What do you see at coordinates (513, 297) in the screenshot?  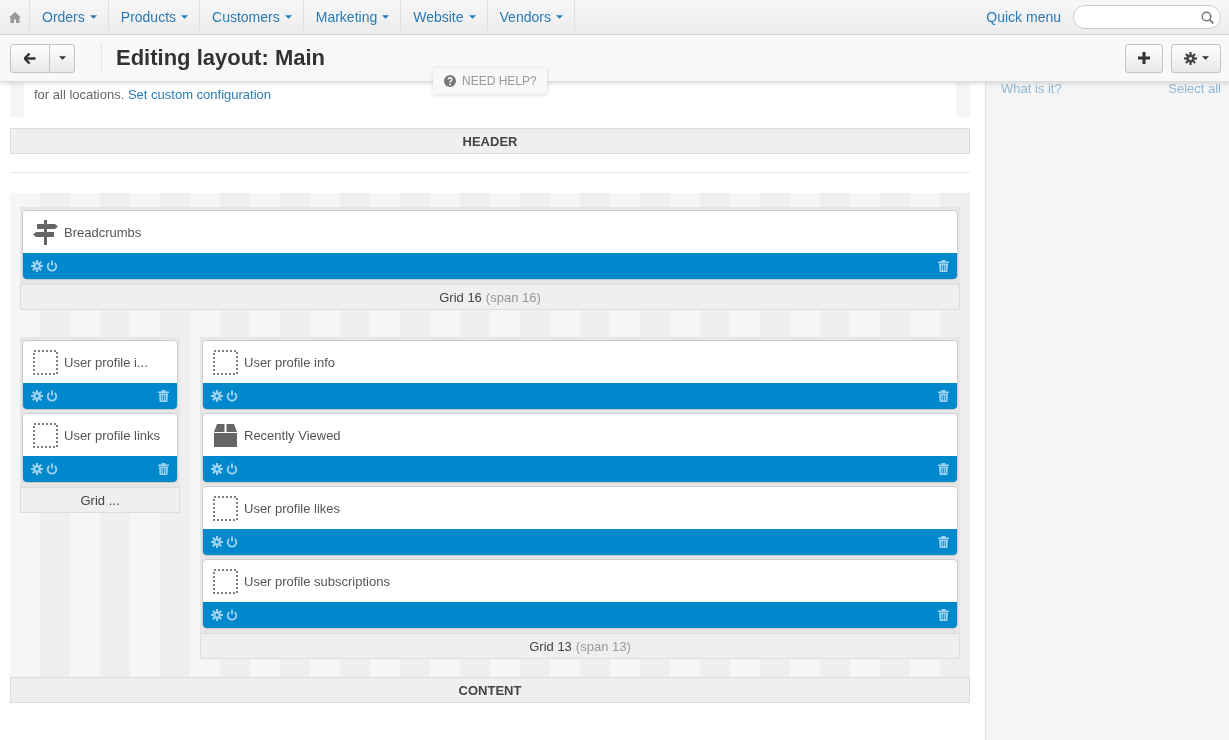 I see `grid-span: (span 16)` at bounding box center [513, 297].